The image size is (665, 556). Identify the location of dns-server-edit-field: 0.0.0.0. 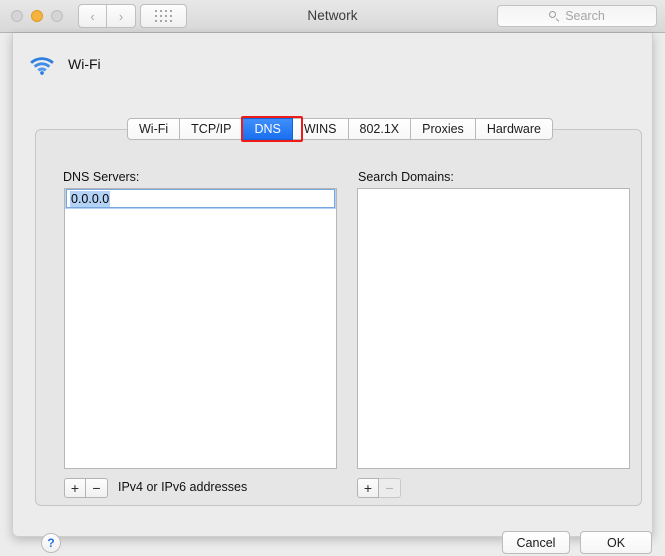
(200, 198).